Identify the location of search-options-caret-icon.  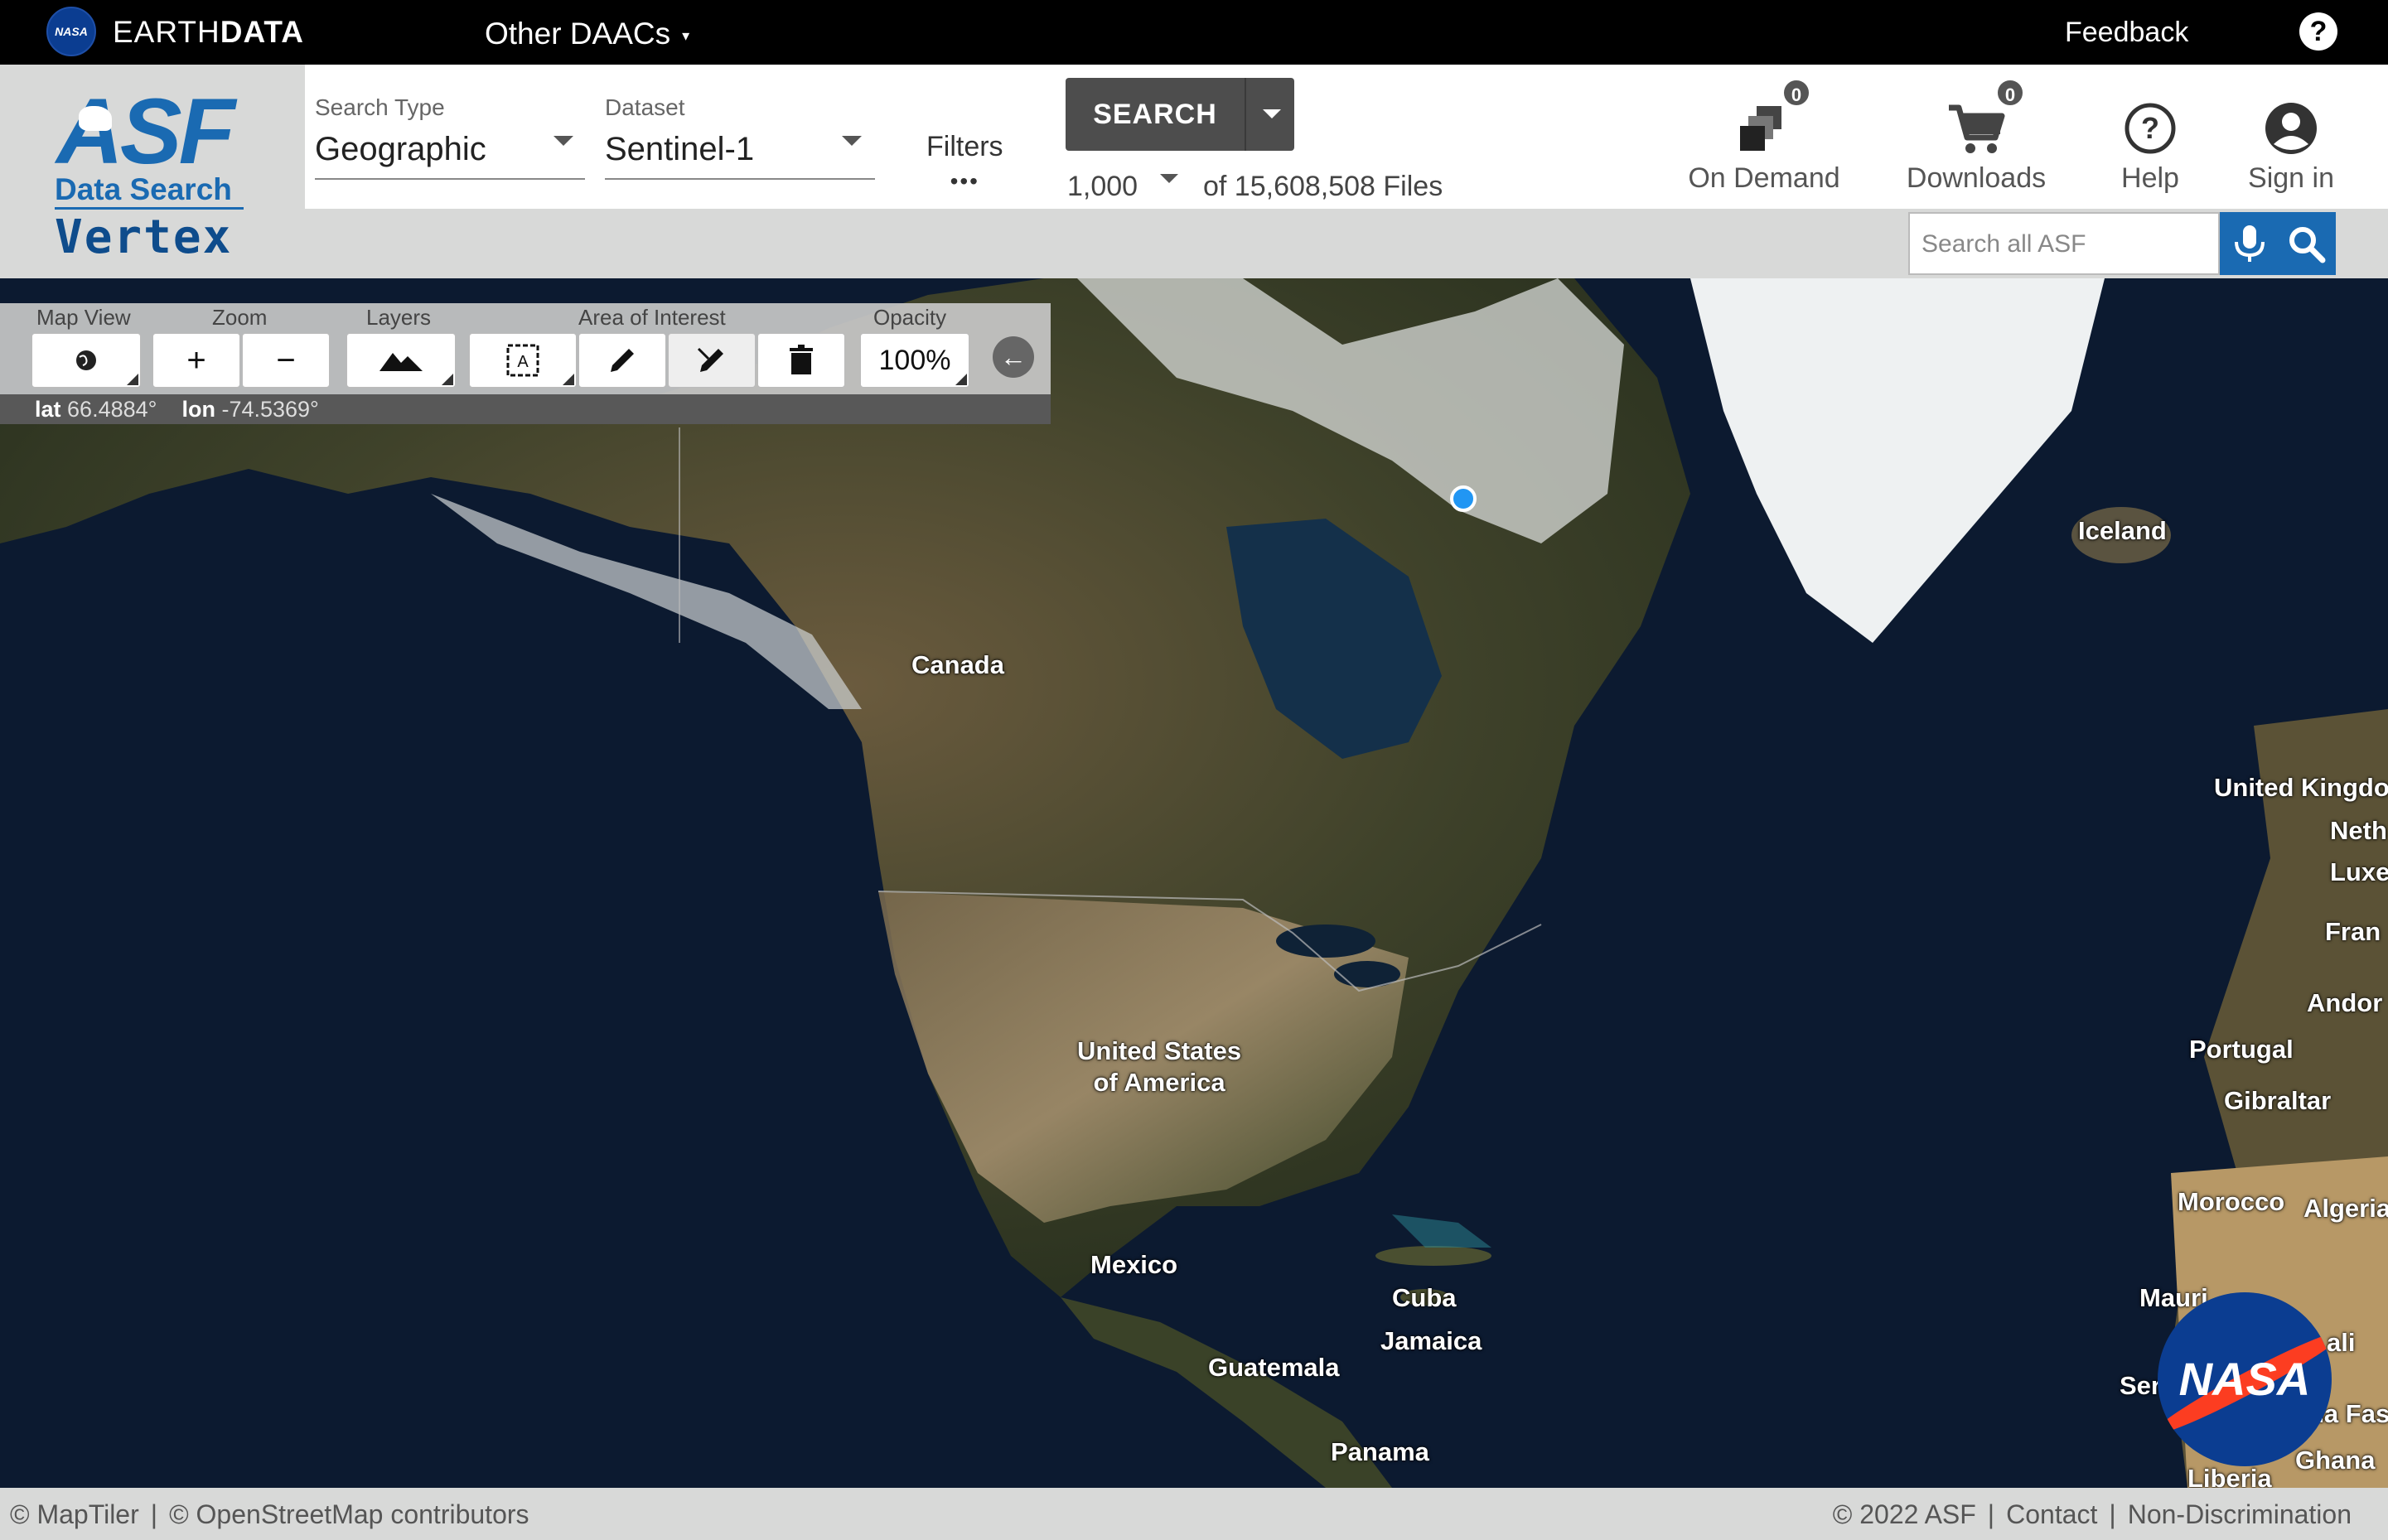
(1272, 113).